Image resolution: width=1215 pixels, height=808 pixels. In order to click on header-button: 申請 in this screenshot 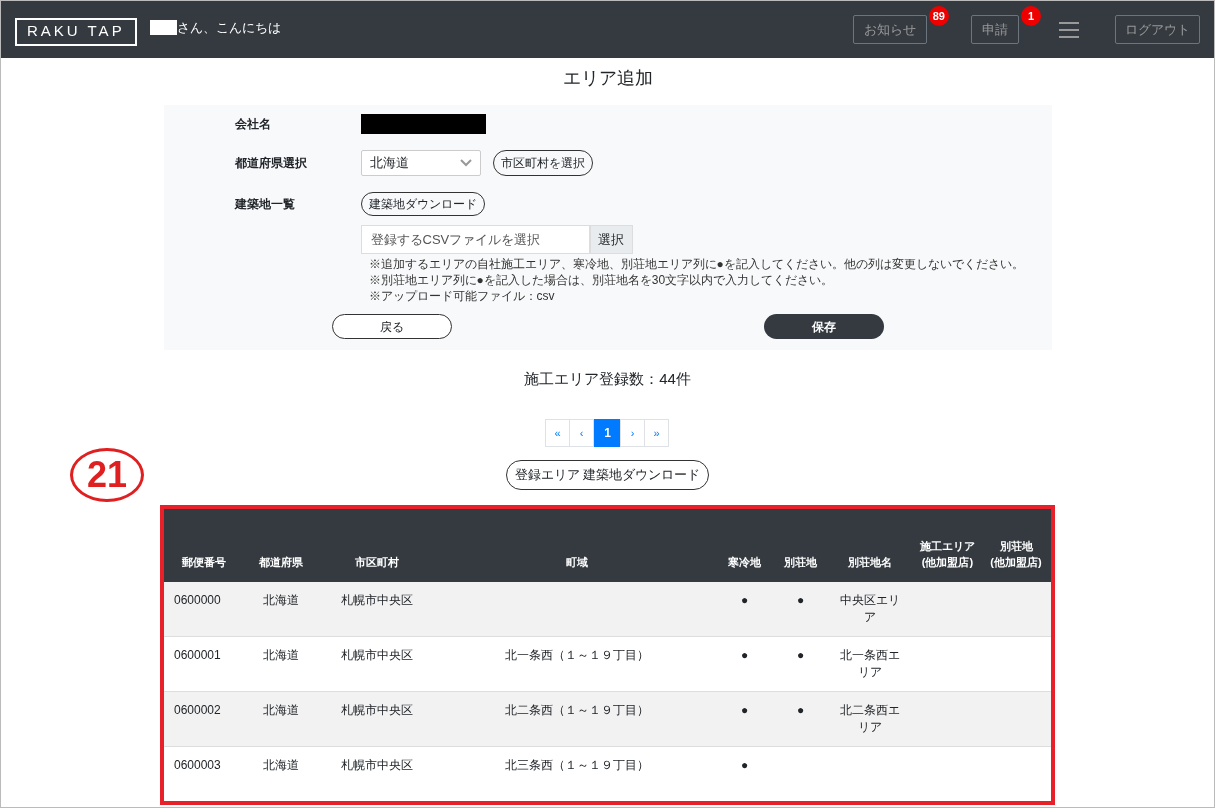, I will do `click(995, 29)`.